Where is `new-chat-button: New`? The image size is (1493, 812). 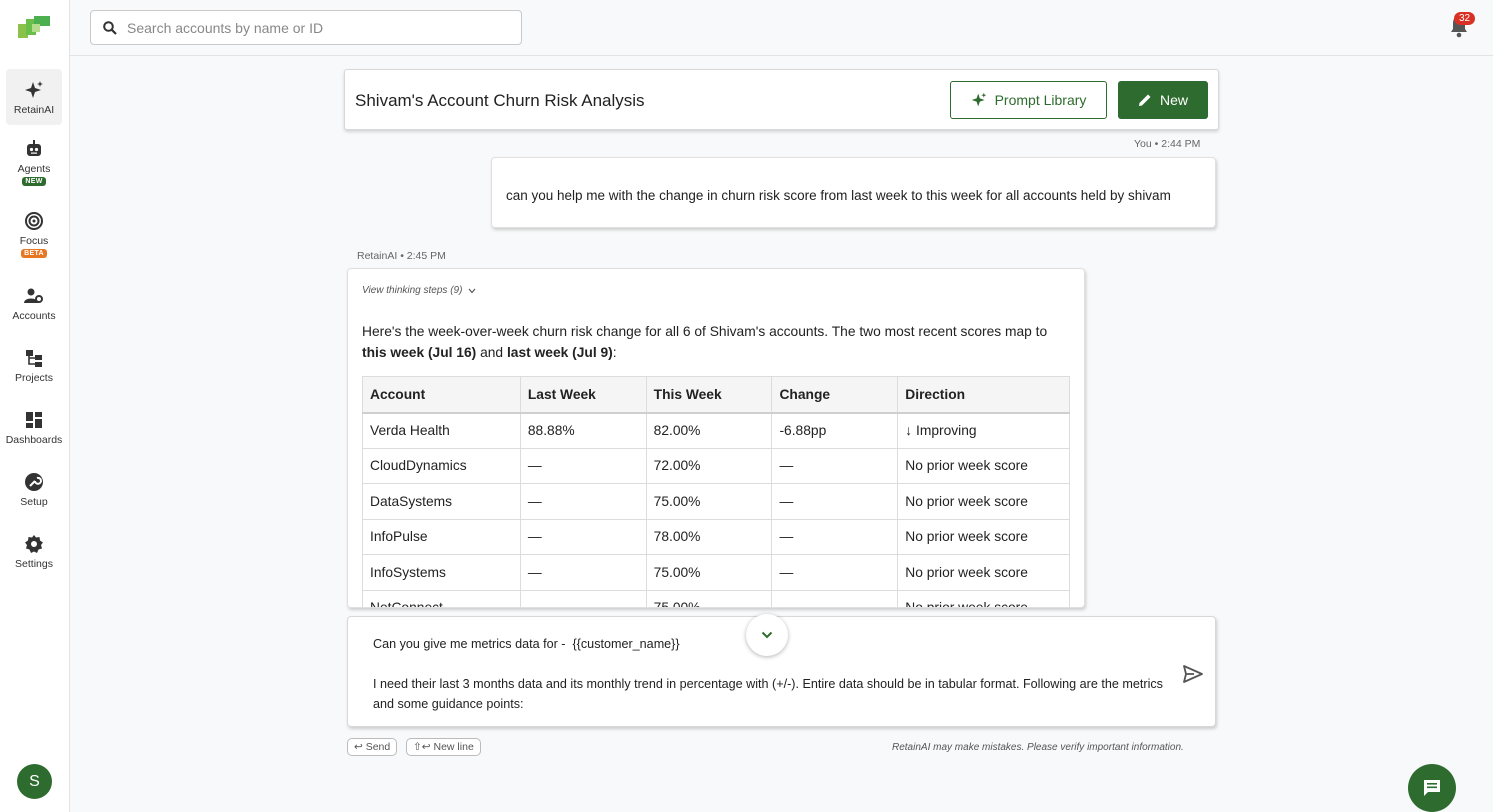
new-chat-button: New is located at coordinates (1163, 100).